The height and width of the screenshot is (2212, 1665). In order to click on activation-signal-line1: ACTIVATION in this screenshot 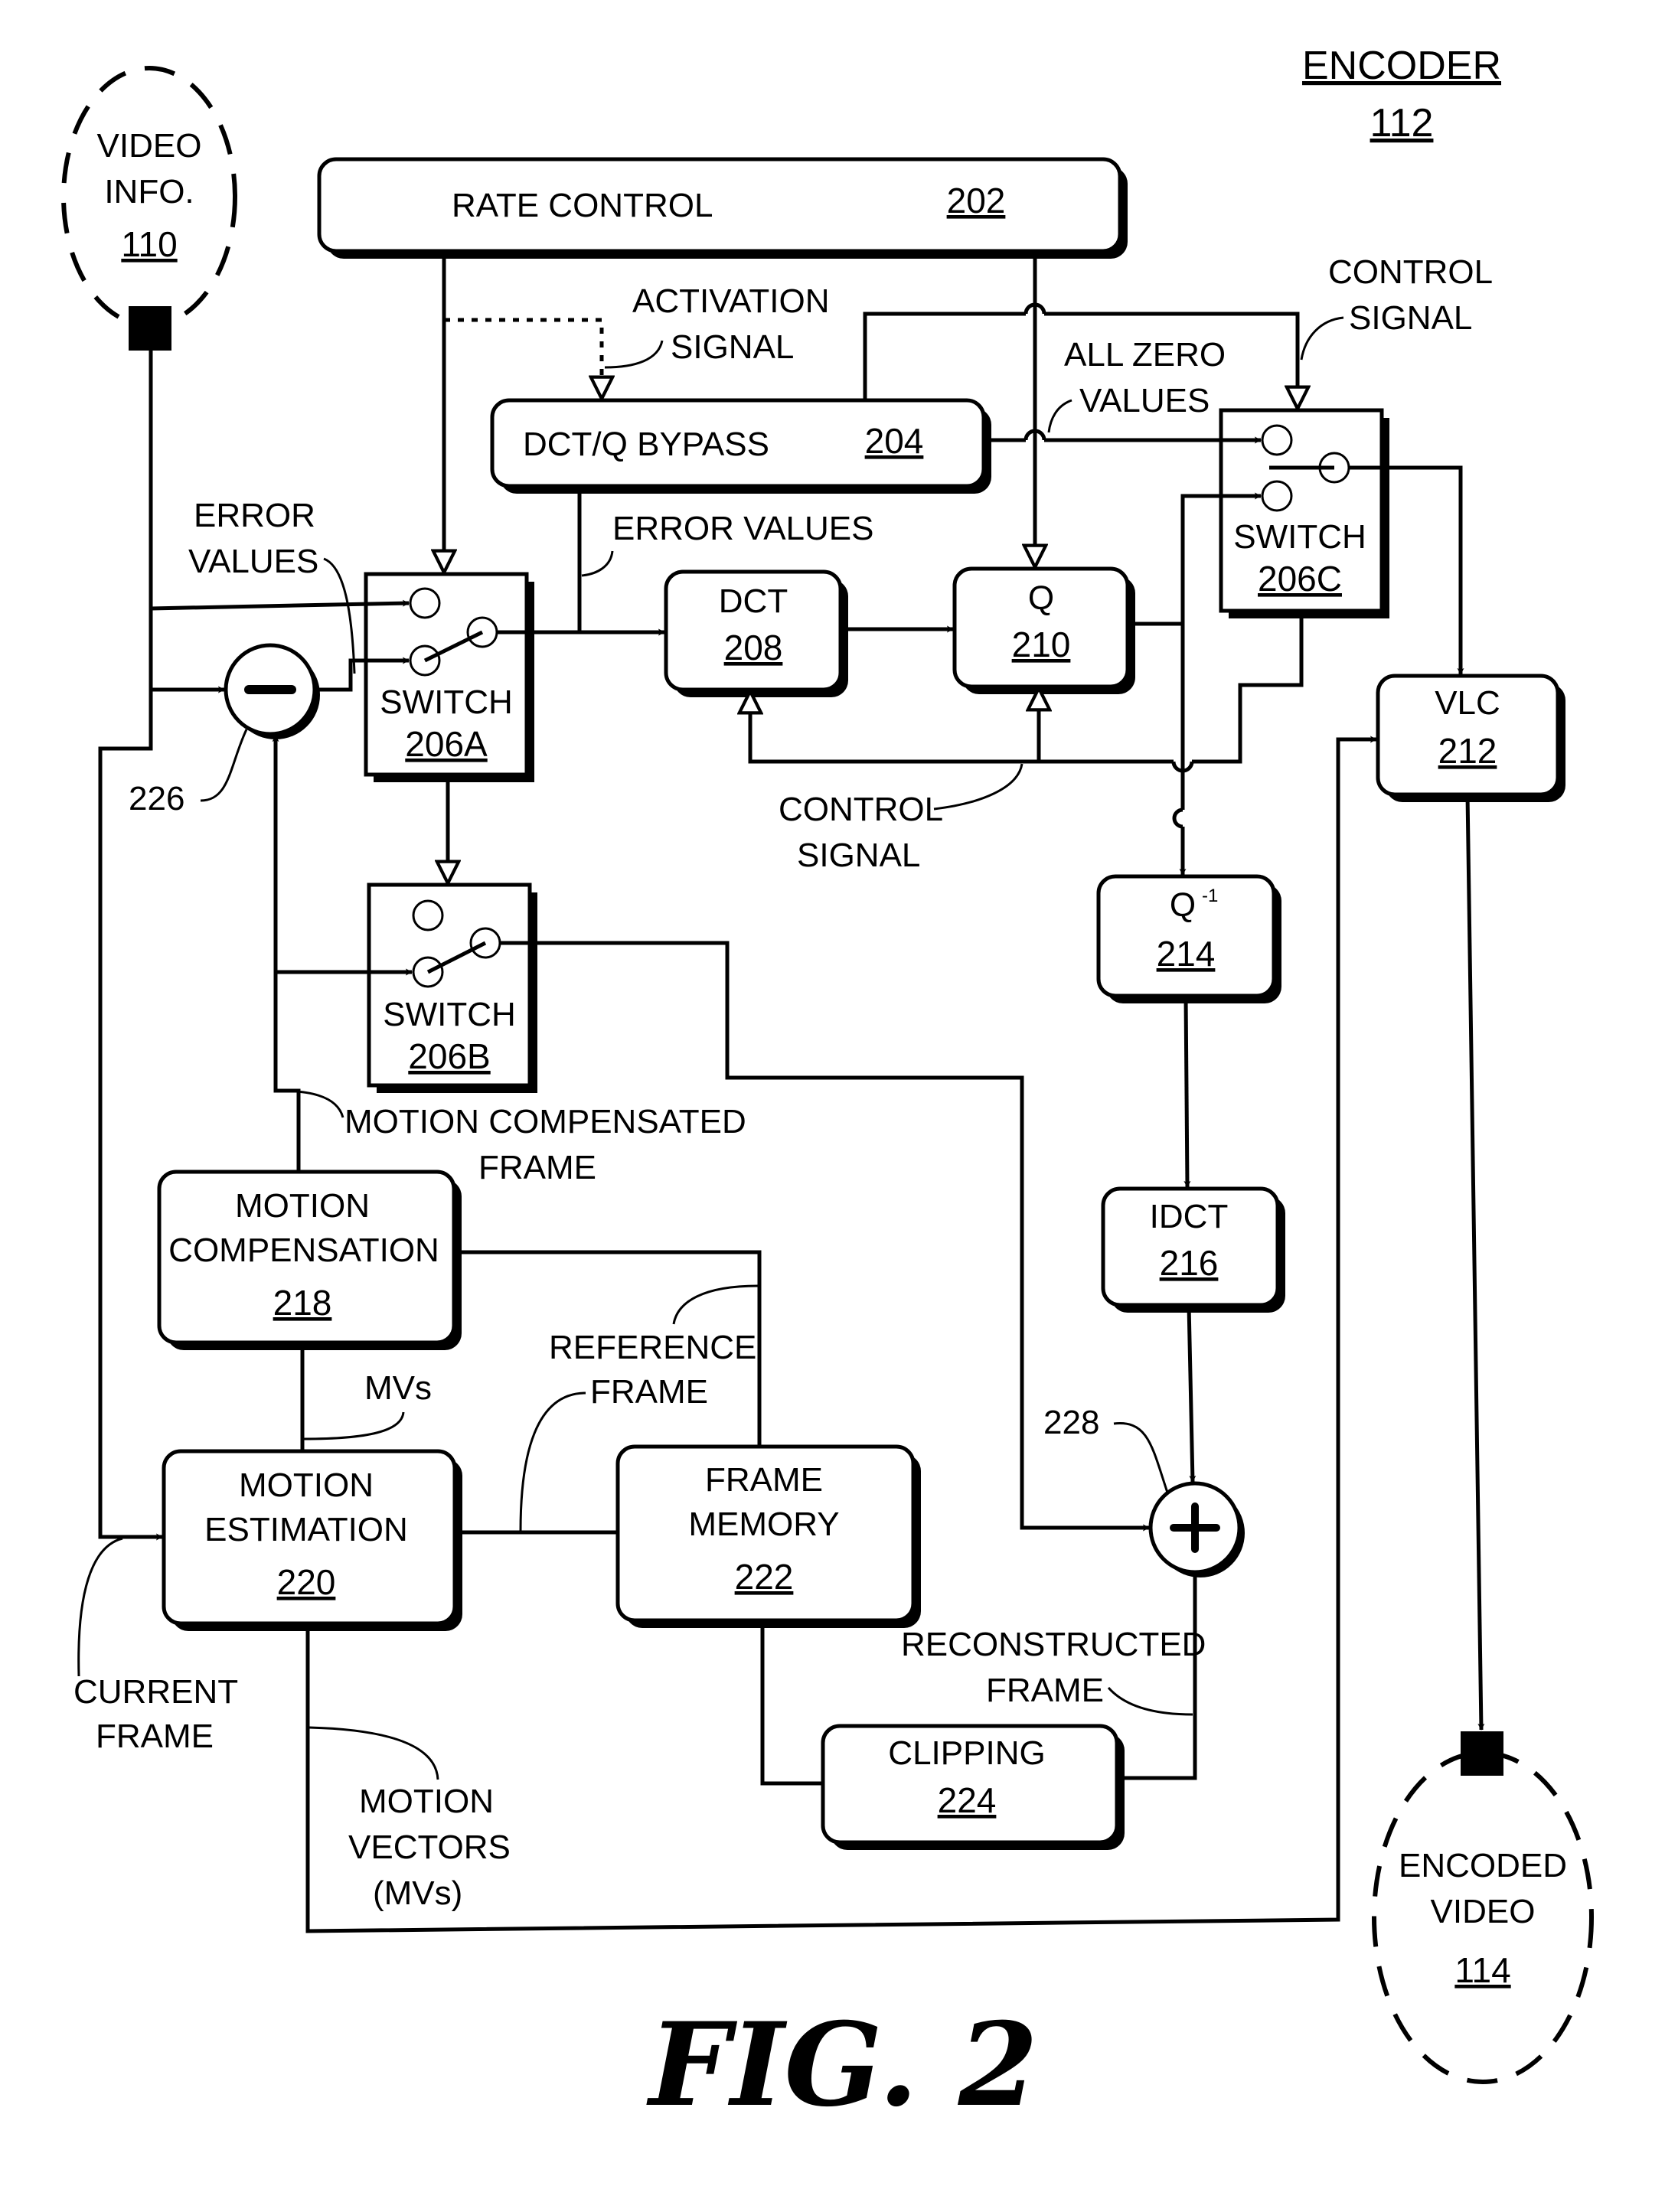, I will do `click(731, 301)`.